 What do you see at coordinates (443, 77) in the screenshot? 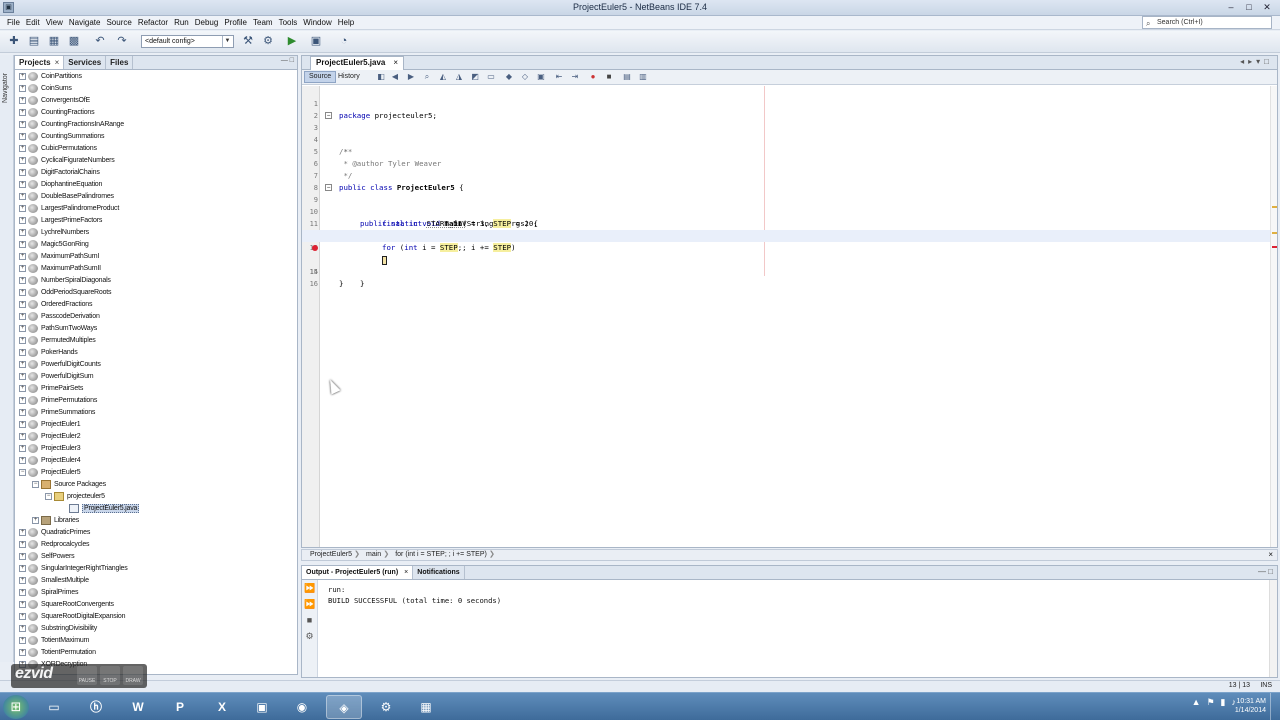
I see `find-previous-icon: ◭` at bounding box center [443, 77].